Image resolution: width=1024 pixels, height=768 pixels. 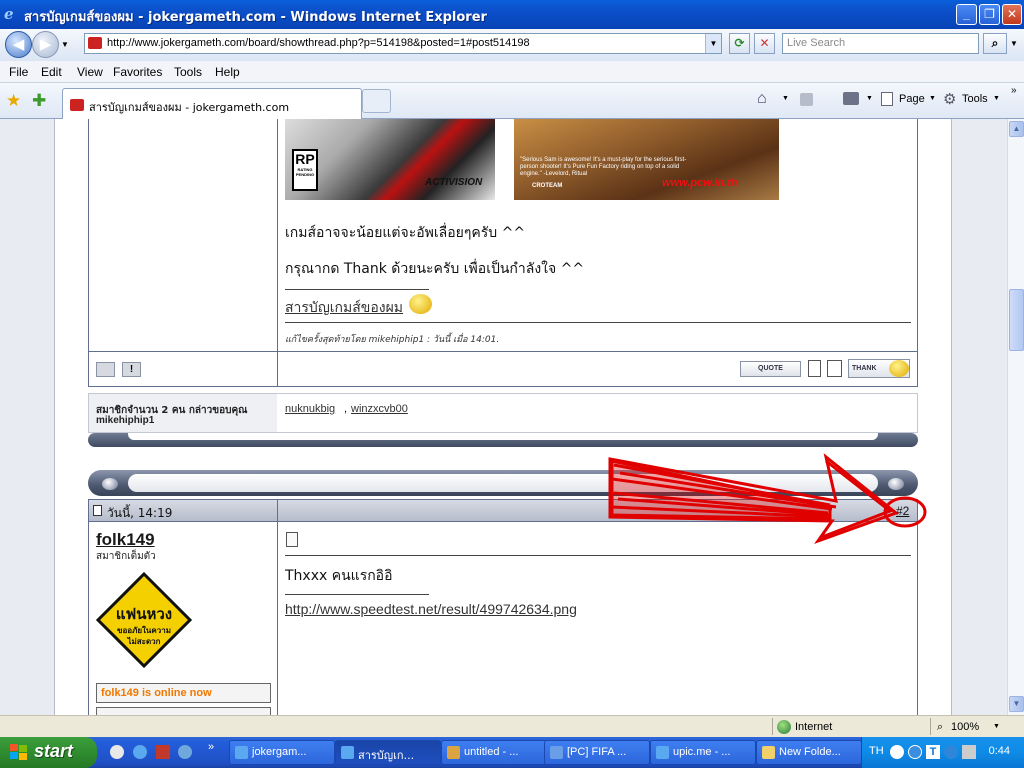 I want to click on rp-text: RP, so click(x=305, y=159).